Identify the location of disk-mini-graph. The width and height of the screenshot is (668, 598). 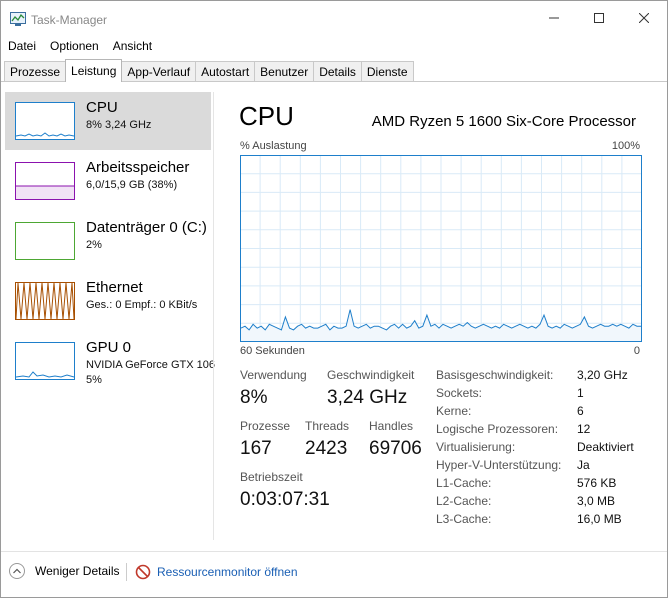
(45, 241).